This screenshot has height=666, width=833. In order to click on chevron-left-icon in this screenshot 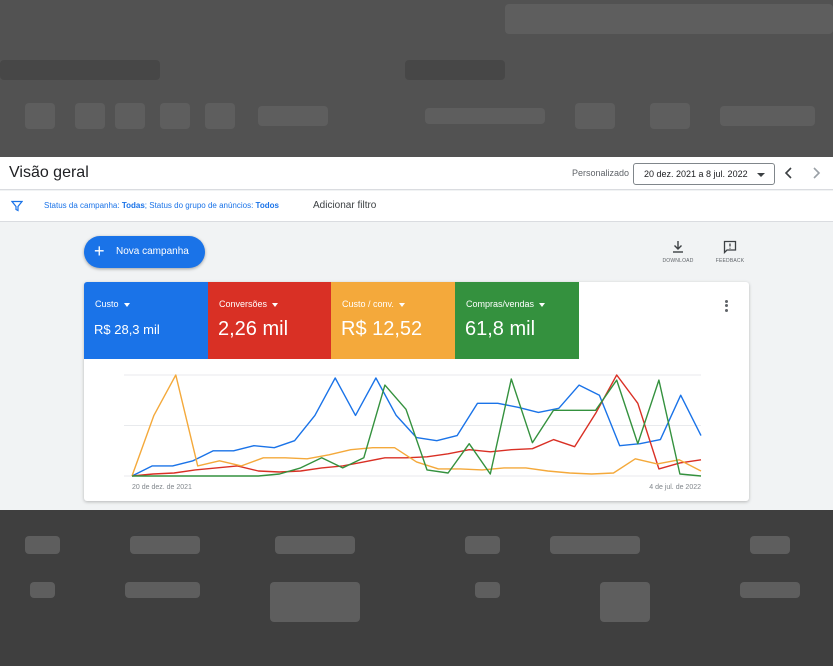, I will do `click(788, 173)`.